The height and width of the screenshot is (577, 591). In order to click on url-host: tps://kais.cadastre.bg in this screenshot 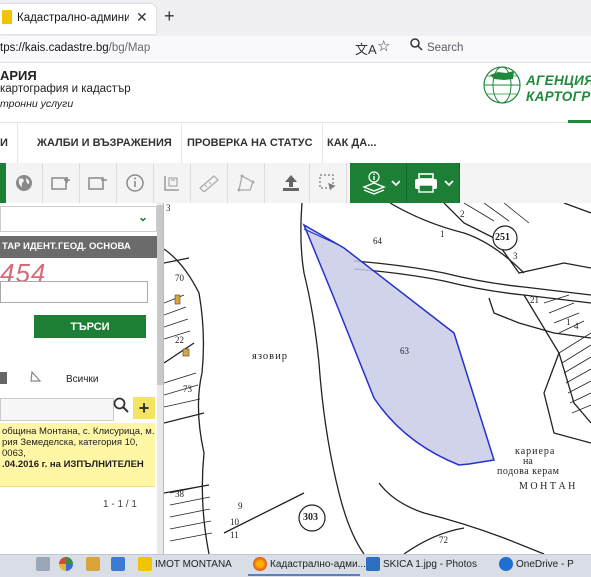, I will do `click(54, 48)`.